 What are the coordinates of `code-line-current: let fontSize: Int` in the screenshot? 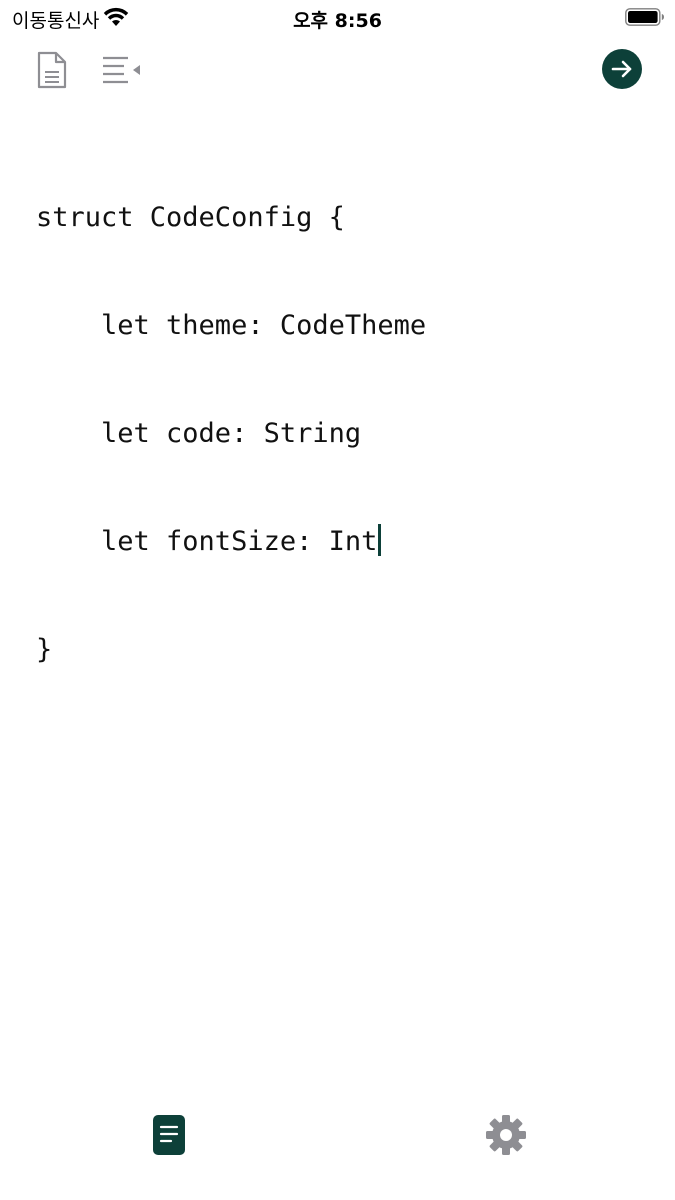 It's located at (345, 542).